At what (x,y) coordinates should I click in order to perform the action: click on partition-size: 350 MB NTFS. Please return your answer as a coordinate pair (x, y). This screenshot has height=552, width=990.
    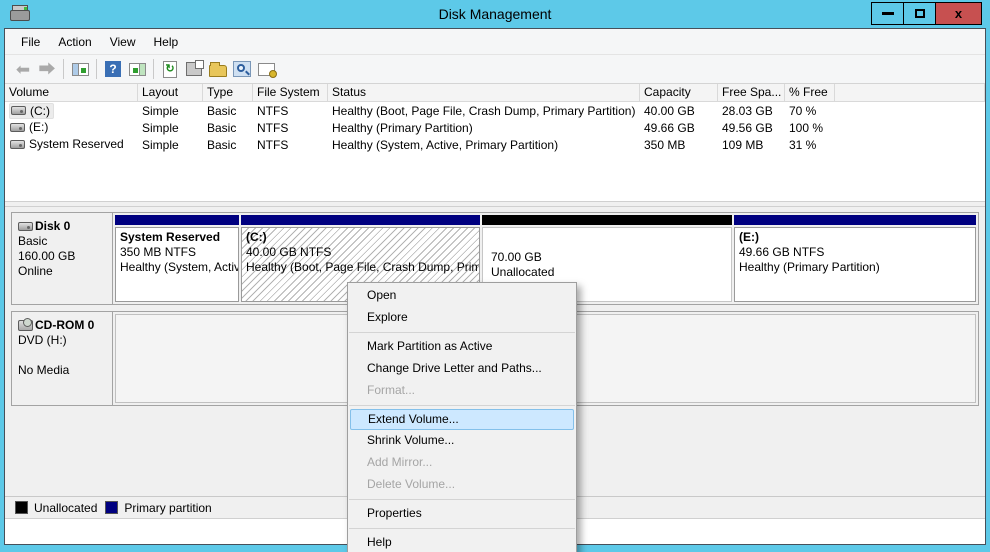
    Looking at the image, I should click on (158, 252).